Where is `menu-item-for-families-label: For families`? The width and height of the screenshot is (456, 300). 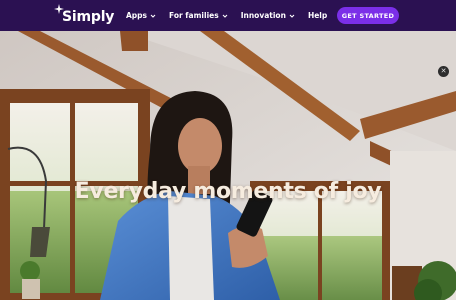
menu-item-for-families-label: For families is located at coordinates (194, 15).